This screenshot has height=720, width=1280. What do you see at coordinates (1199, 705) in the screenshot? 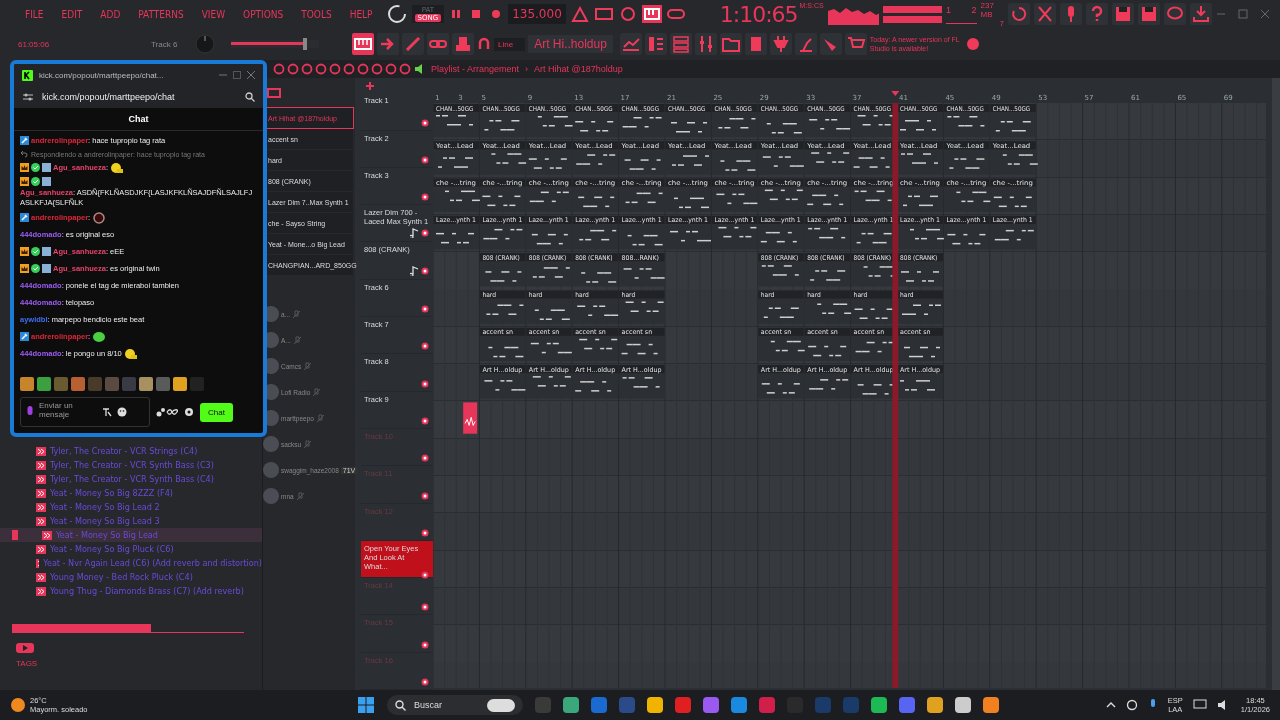
I see `network-icon` at bounding box center [1199, 705].